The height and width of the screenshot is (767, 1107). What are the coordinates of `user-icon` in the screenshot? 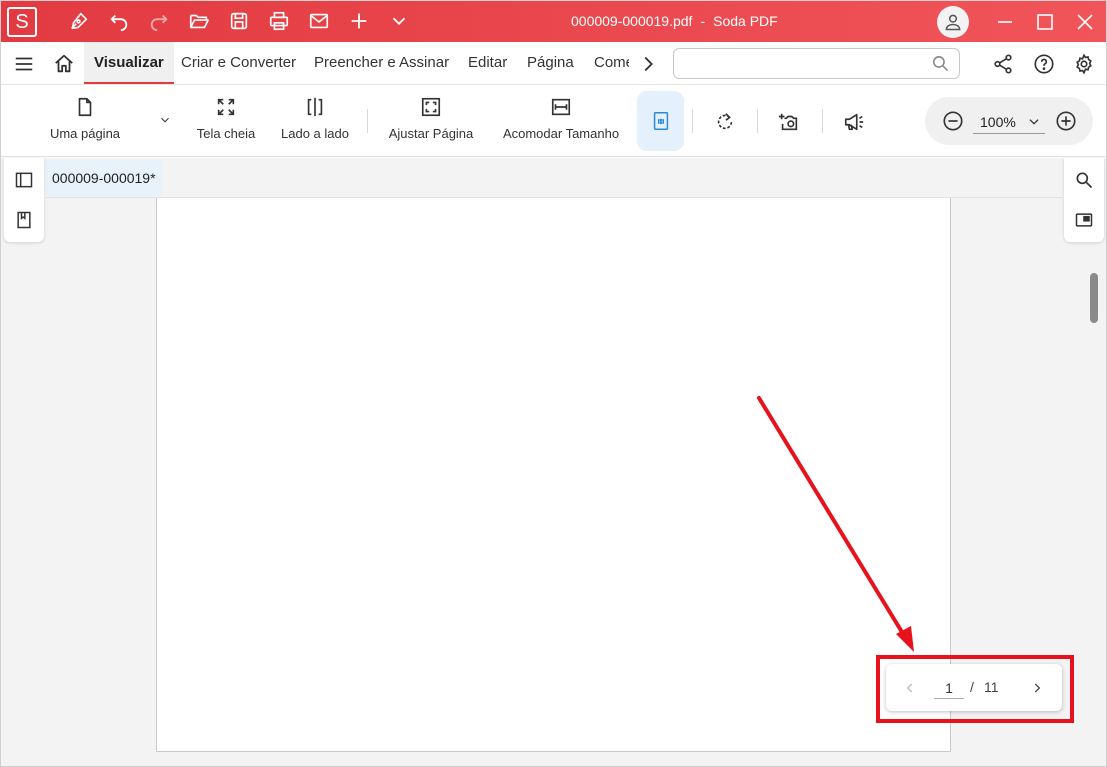 It's located at (953, 22).